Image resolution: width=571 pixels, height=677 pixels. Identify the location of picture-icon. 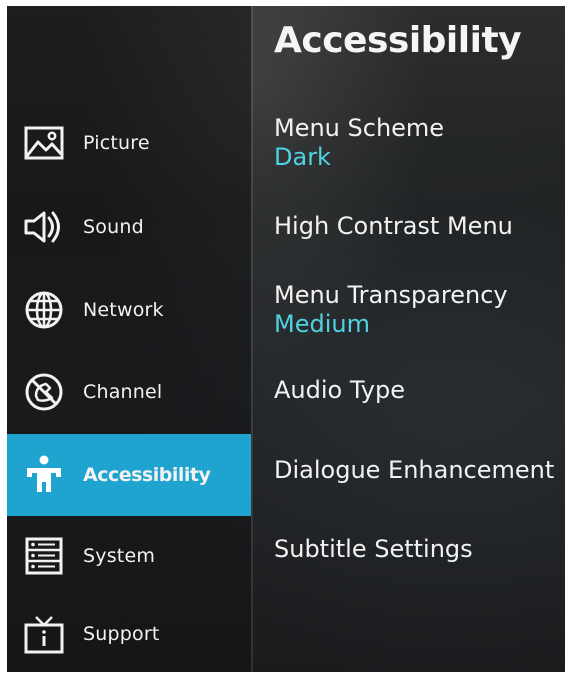
(44, 143).